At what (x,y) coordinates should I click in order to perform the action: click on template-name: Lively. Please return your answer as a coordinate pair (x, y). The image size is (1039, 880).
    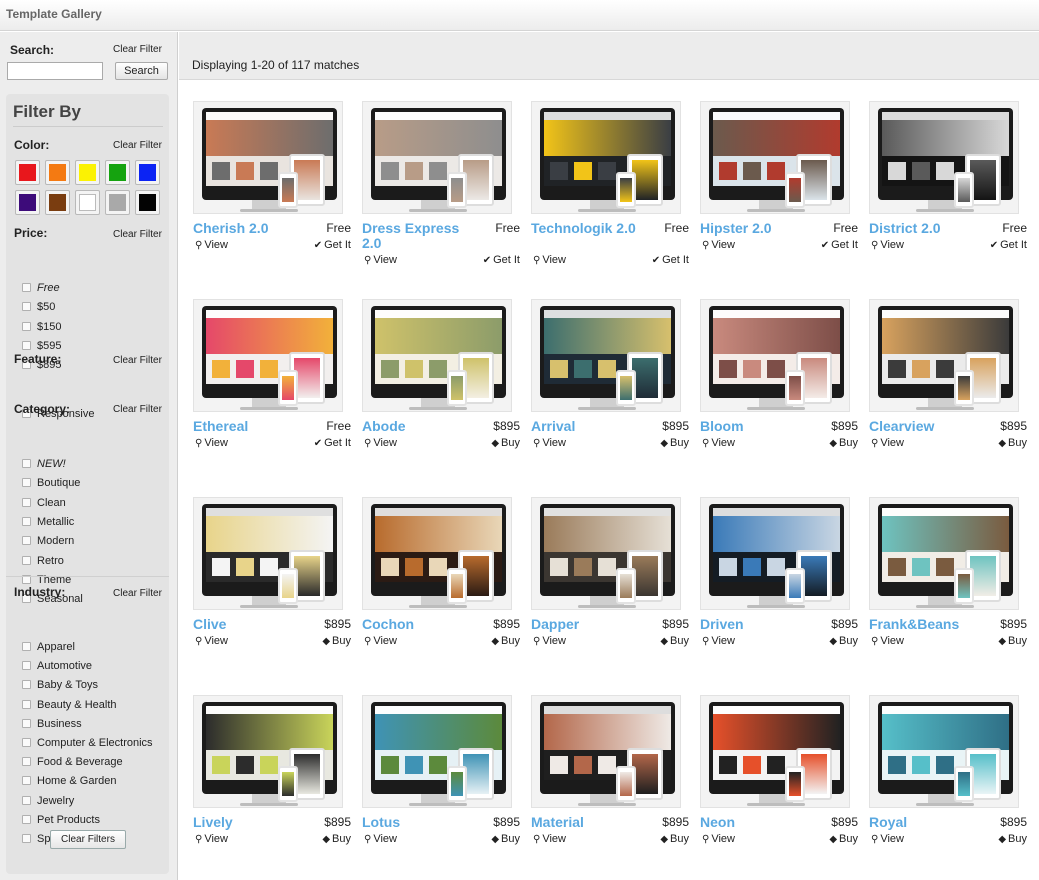
    Looking at the image, I should click on (252, 822).